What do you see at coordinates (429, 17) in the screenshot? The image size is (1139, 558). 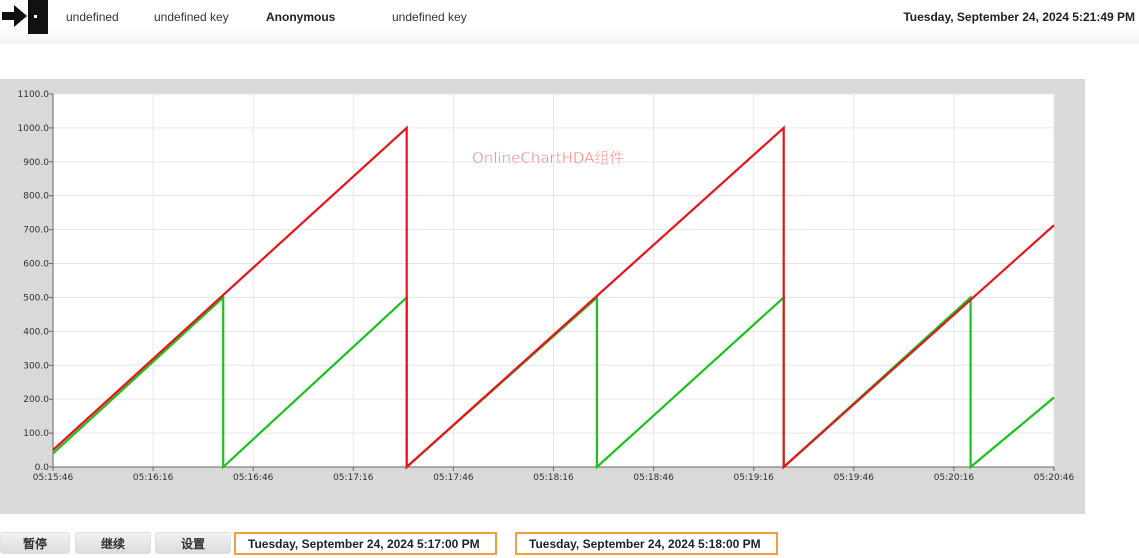 I see `header-item-4: undefined key` at bounding box center [429, 17].